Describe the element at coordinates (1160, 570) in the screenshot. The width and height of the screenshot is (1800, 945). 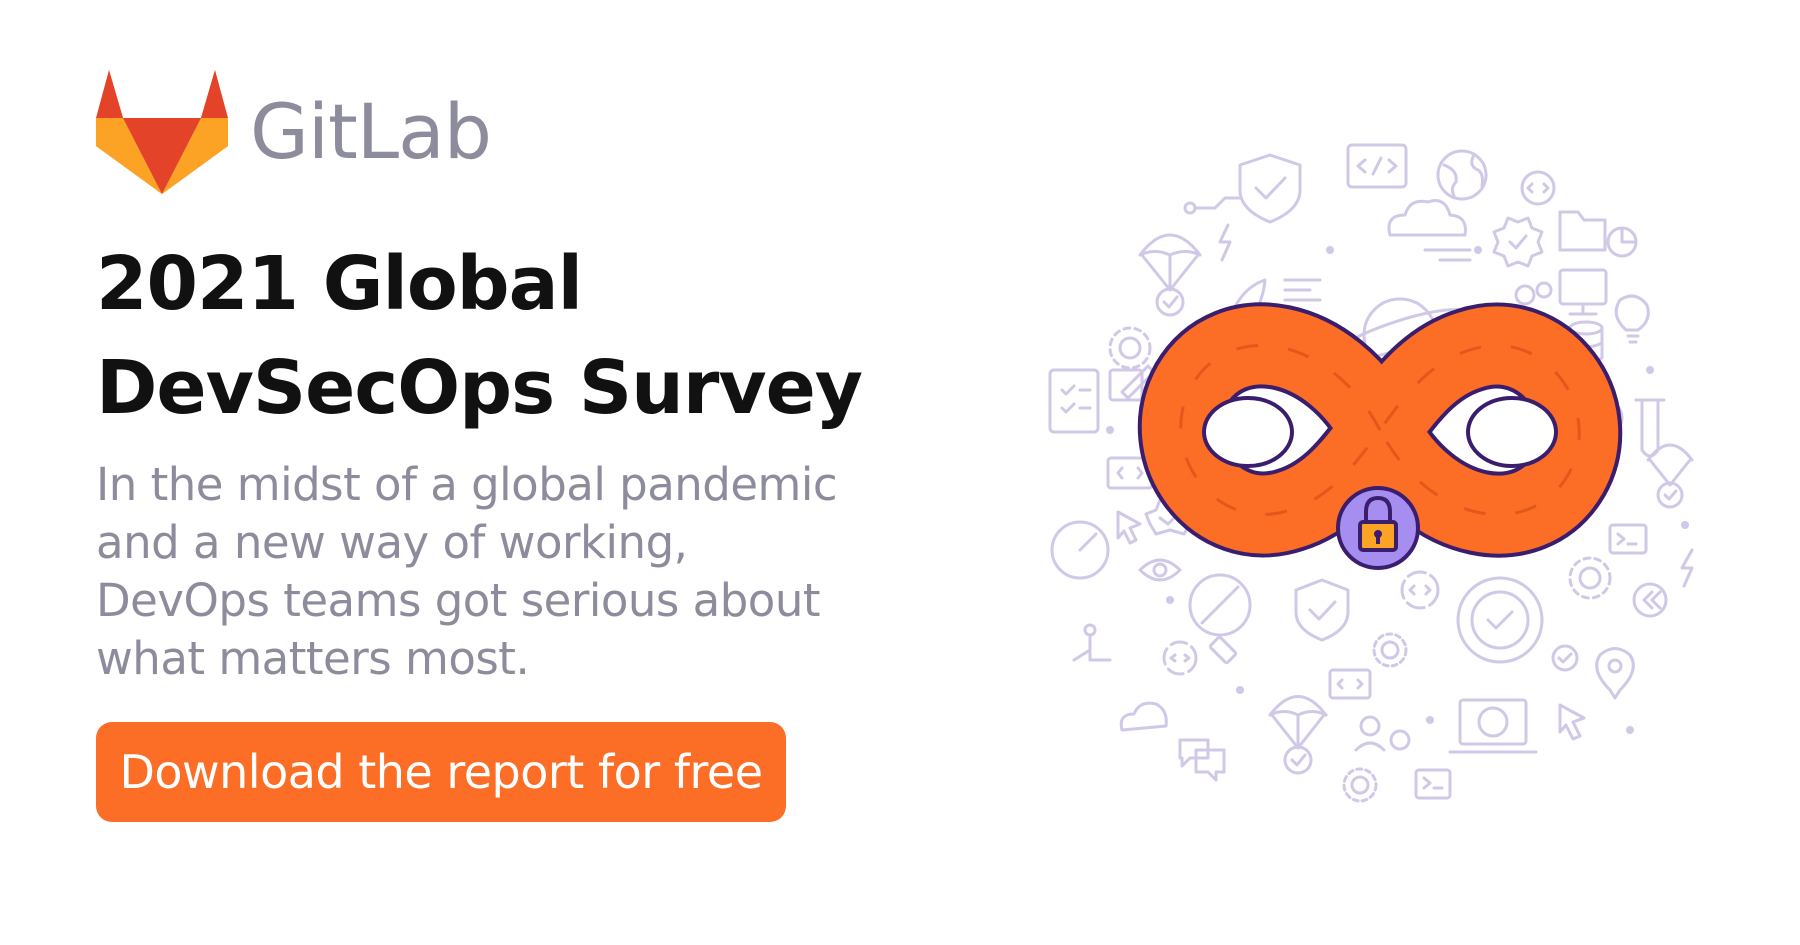
I see `eye-icon` at that location.